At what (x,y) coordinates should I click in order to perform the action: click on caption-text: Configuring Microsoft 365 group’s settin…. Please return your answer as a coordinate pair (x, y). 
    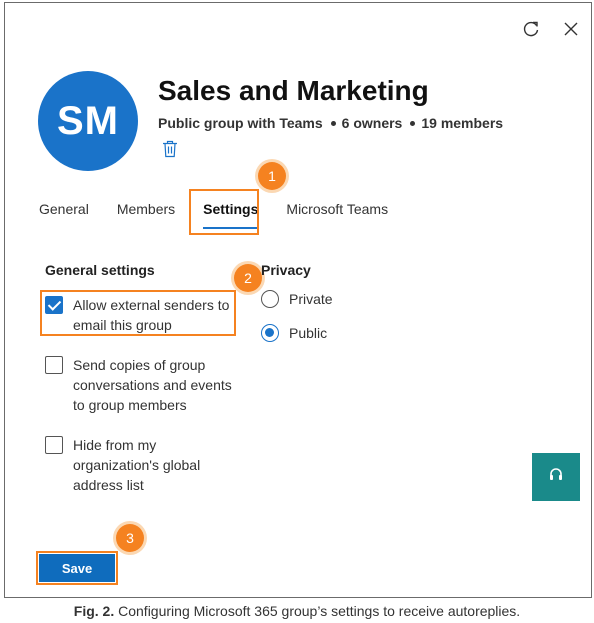
    Looking at the image, I should click on (319, 611).